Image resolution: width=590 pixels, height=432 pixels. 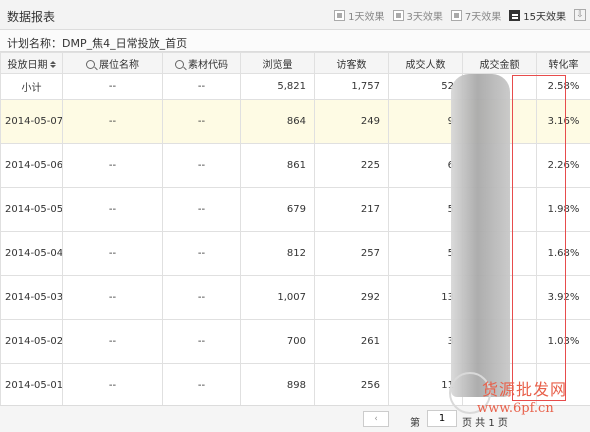 I want to click on cell-date: 2014-05-07, so click(x=31, y=121).